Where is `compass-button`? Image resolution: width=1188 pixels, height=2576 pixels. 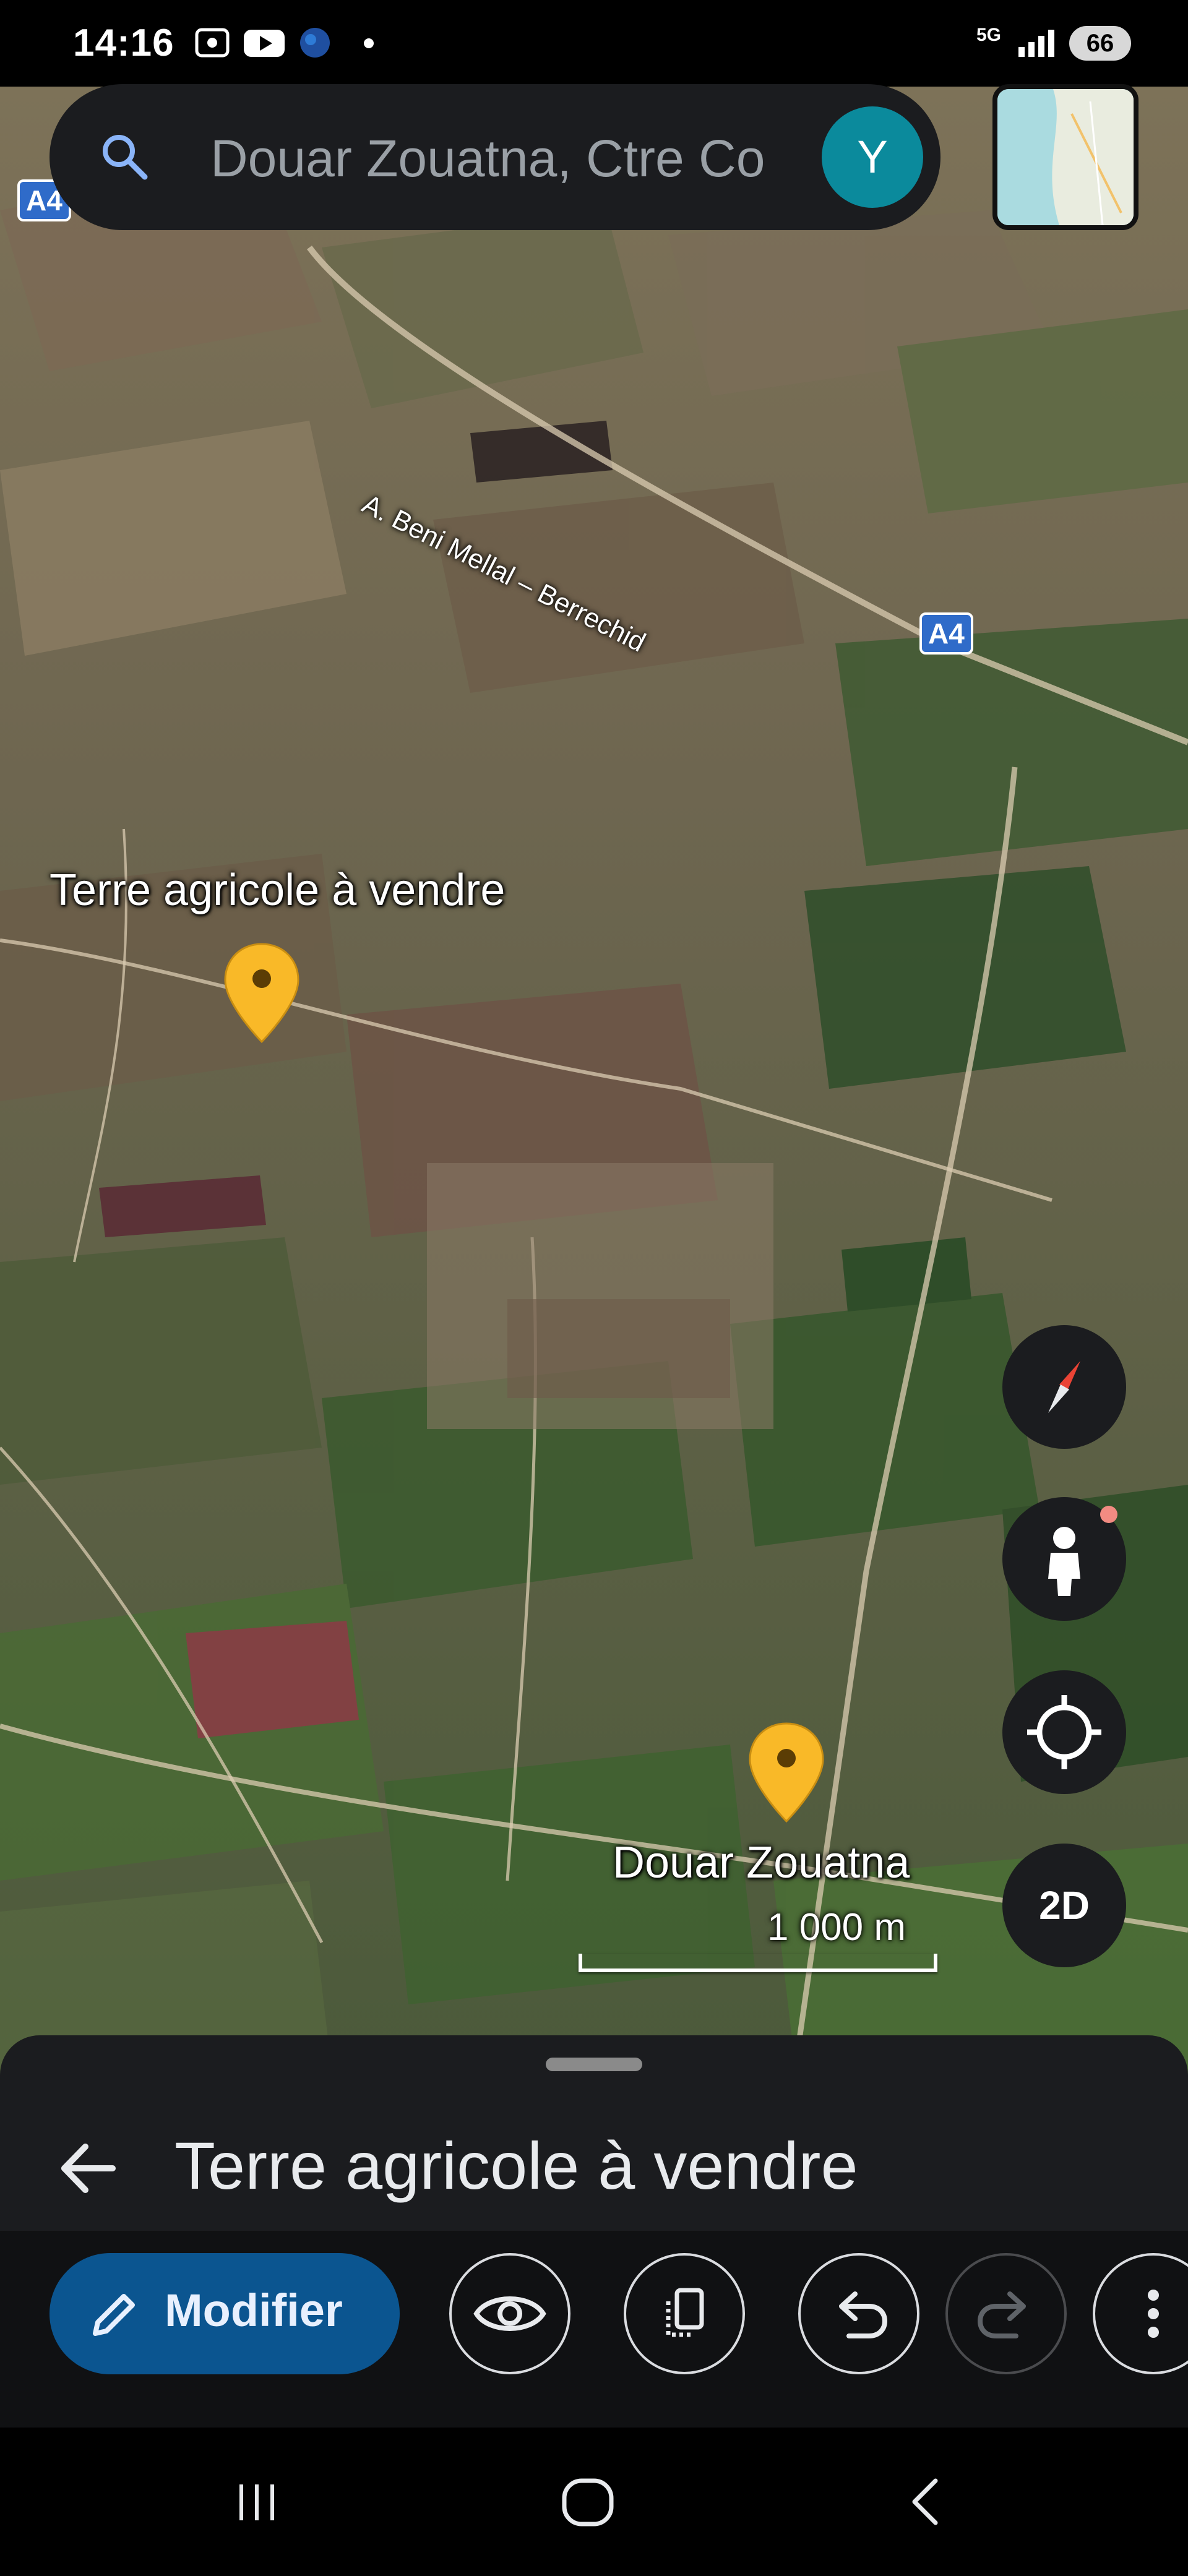 compass-button is located at coordinates (1064, 1387).